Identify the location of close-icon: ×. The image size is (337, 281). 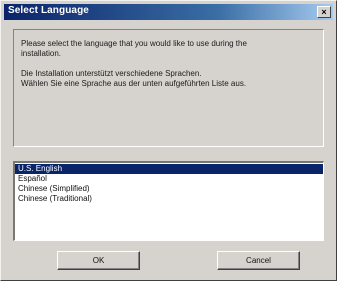
(324, 12).